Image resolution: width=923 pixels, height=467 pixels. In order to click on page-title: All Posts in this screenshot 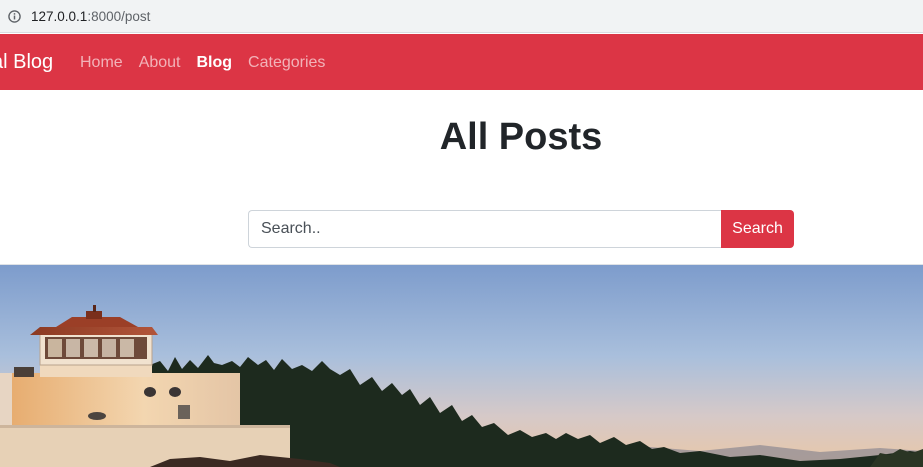, I will do `click(521, 137)`.